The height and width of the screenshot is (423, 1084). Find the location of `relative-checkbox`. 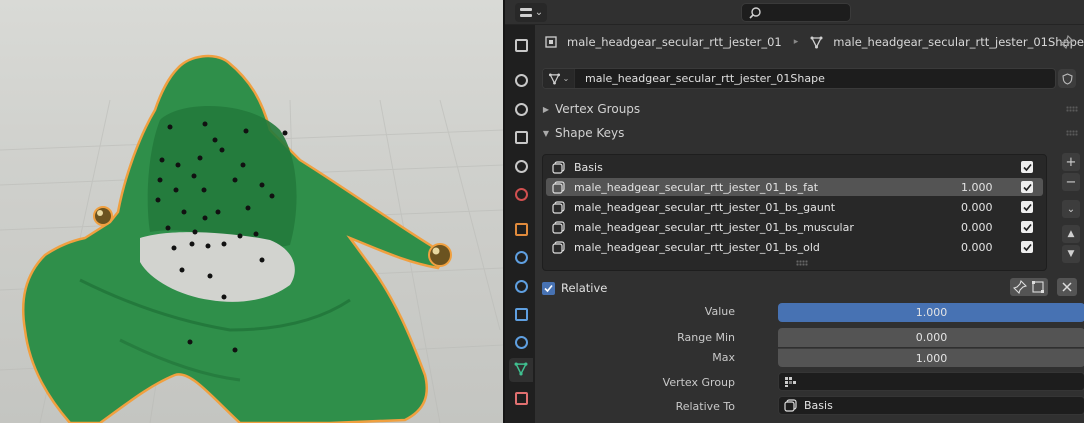

relative-checkbox is located at coordinates (548, 288).